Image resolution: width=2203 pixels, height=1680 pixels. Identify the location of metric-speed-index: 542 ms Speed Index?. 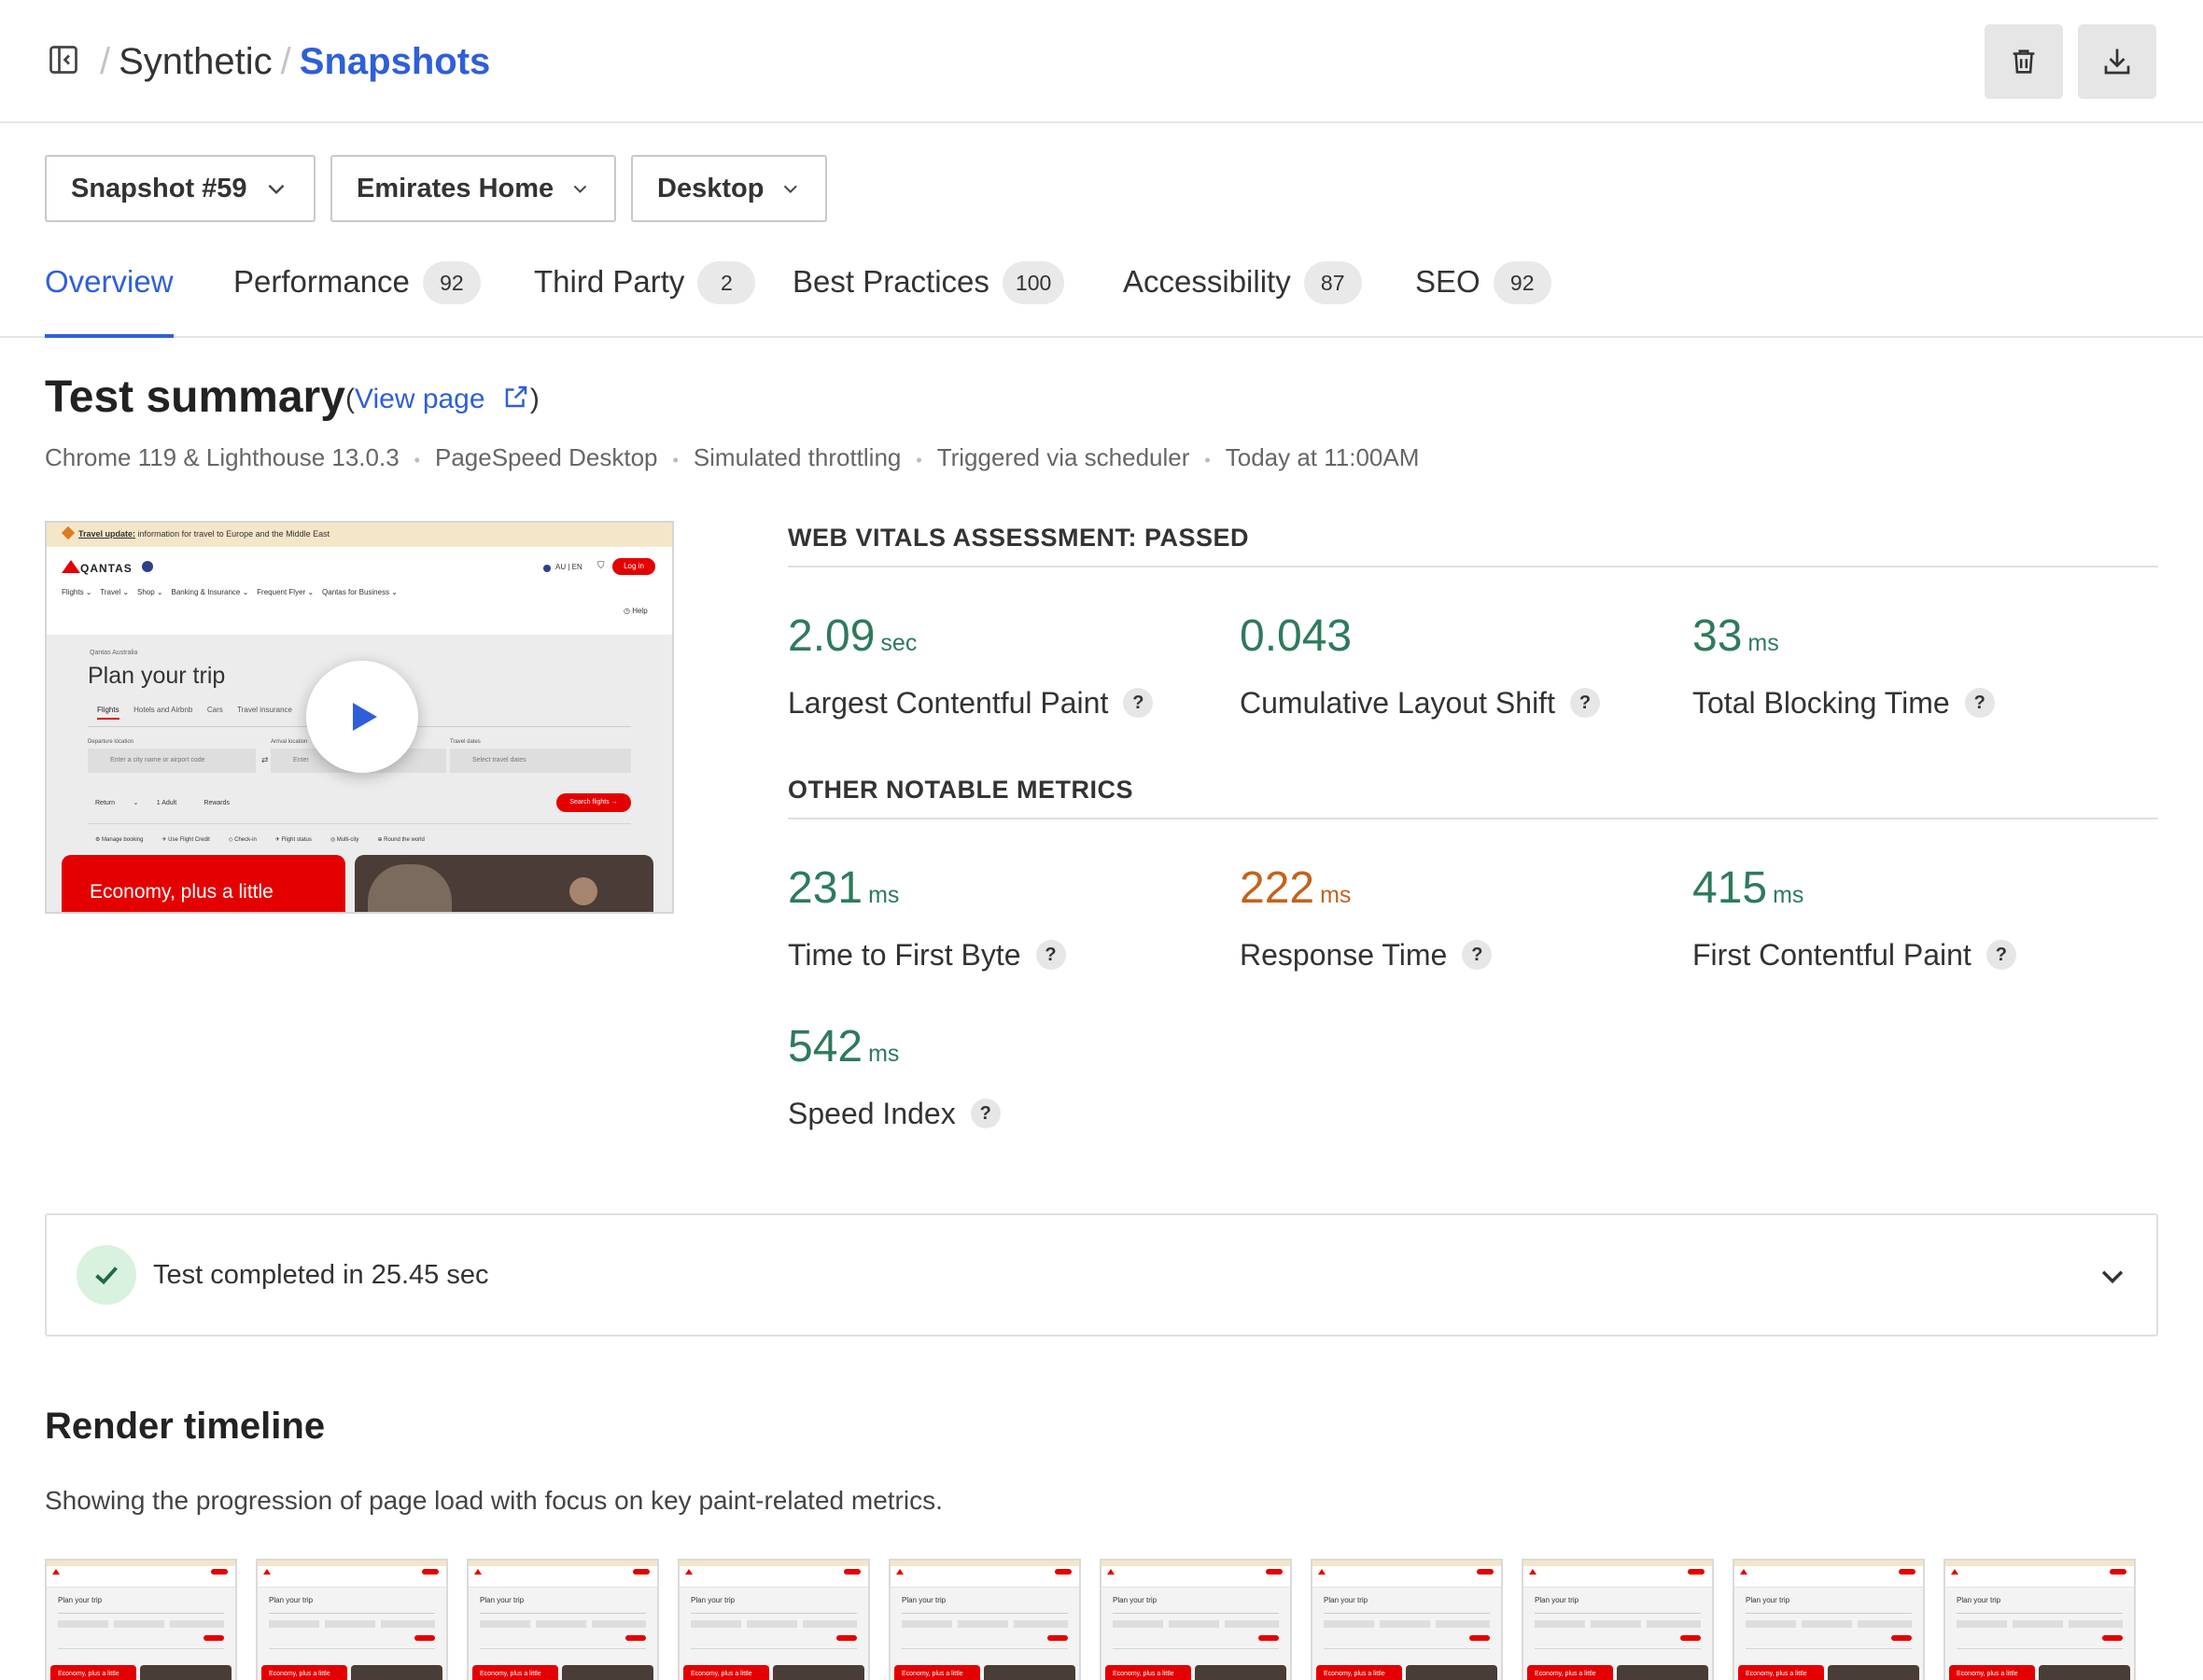
(994, 1076).